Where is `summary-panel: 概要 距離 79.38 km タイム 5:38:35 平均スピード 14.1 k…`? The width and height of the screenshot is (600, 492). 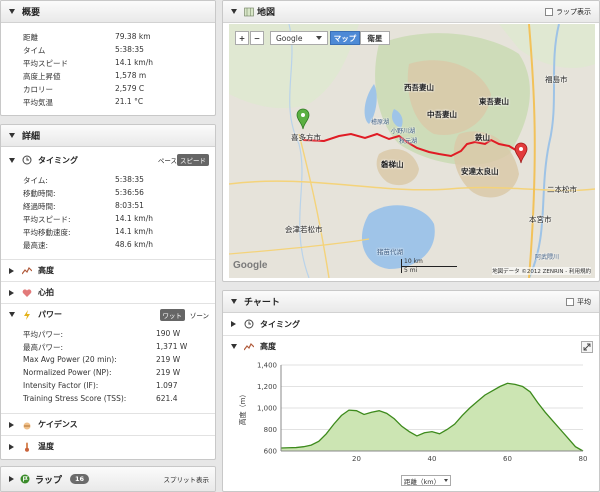
summary-panel: 概要 距離 79.38 km タイム 5:38:35 平均スピード 14.1 k… is located at coordinates (108, 58).